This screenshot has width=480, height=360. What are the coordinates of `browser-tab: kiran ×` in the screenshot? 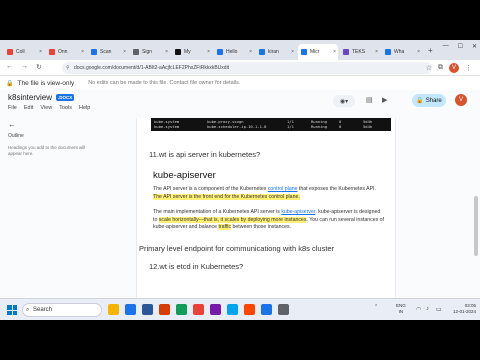 It's located at (276, 52).